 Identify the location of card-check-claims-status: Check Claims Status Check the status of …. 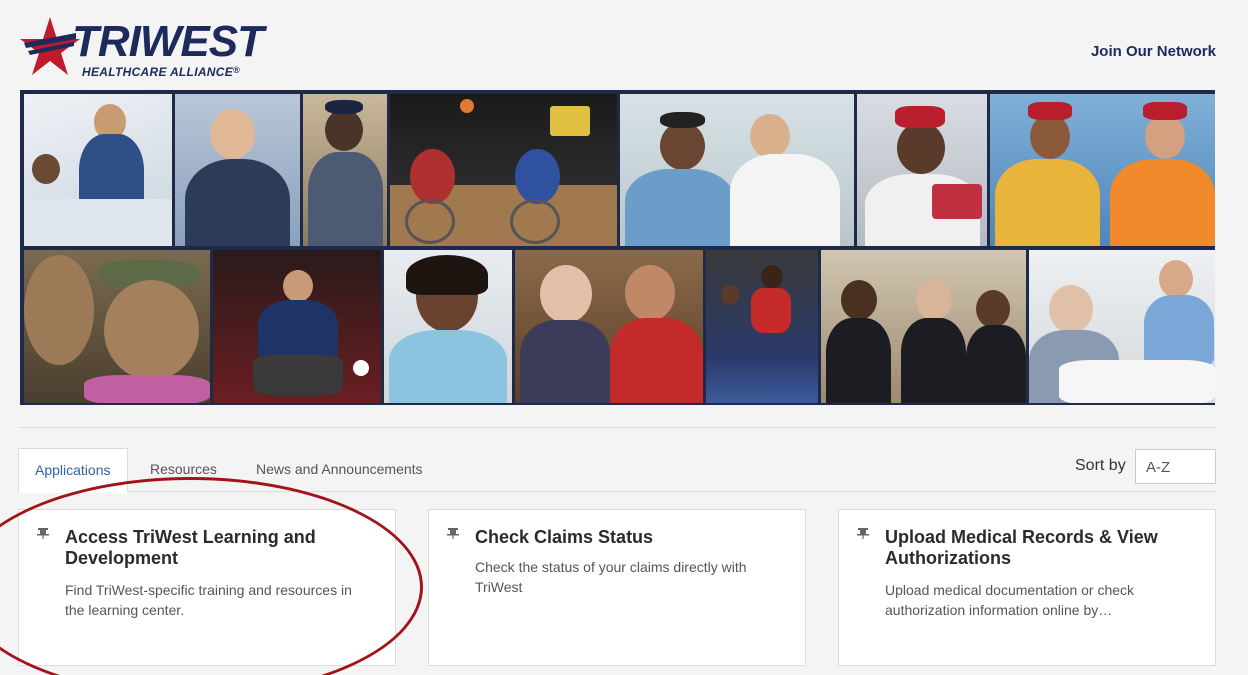
(617, 587).